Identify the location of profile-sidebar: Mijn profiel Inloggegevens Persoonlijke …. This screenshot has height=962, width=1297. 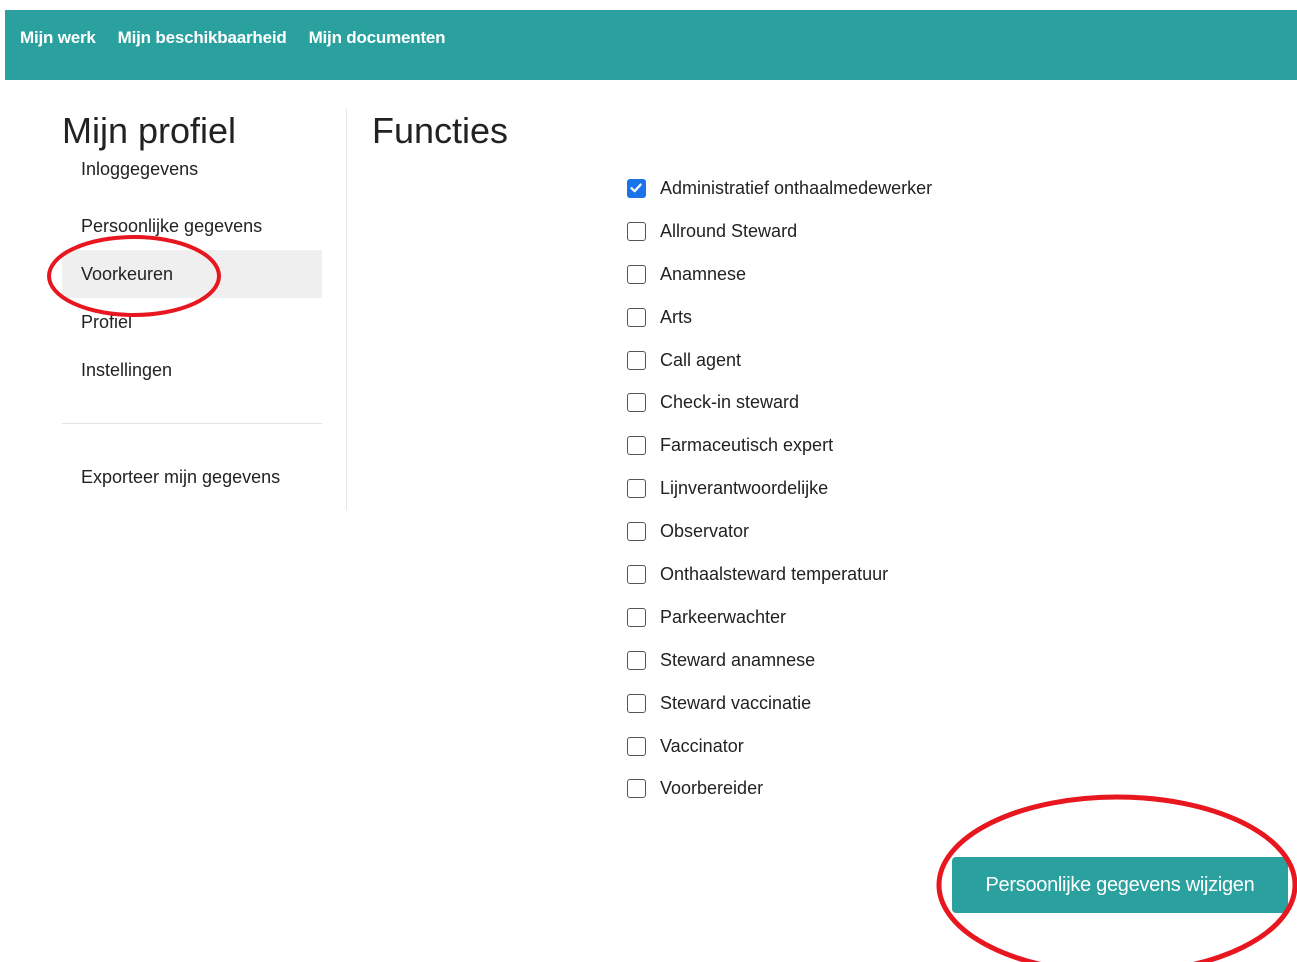
(192, 298).